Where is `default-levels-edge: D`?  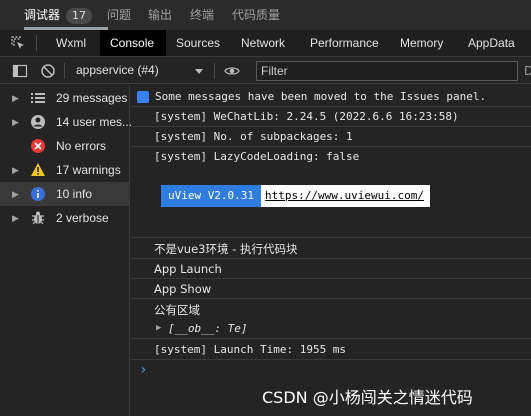 default-levels-edge: D is located at coordinates (527, 71).